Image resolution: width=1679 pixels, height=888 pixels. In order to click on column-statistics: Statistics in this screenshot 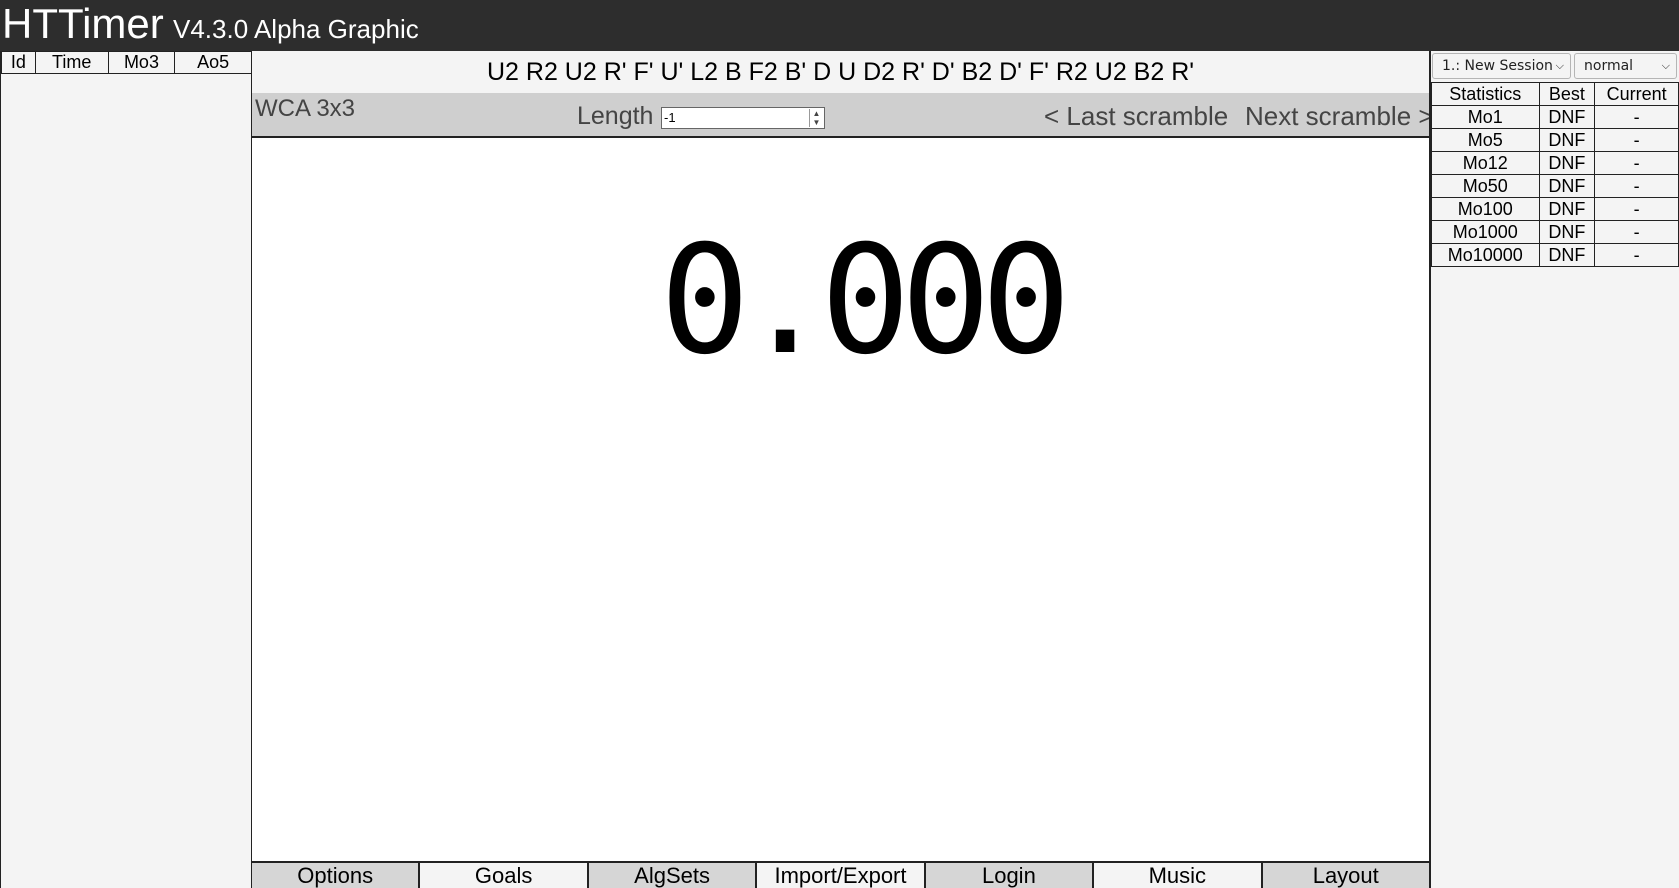, I will do `click(1485, 94)`.